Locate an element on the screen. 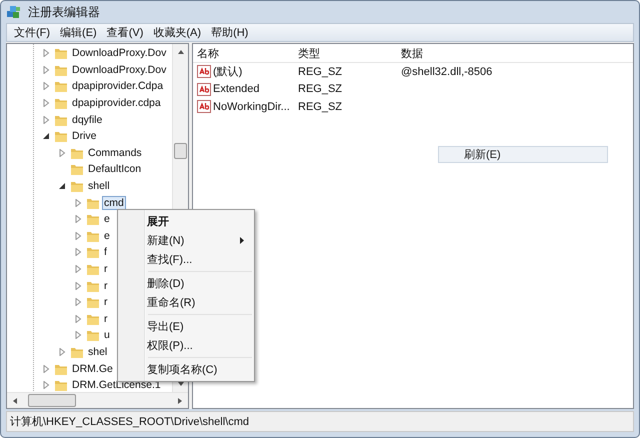 The image size is (640, 438). table-cell-text: @shell32.dll,-8506 is located at coordinates (446, 72).